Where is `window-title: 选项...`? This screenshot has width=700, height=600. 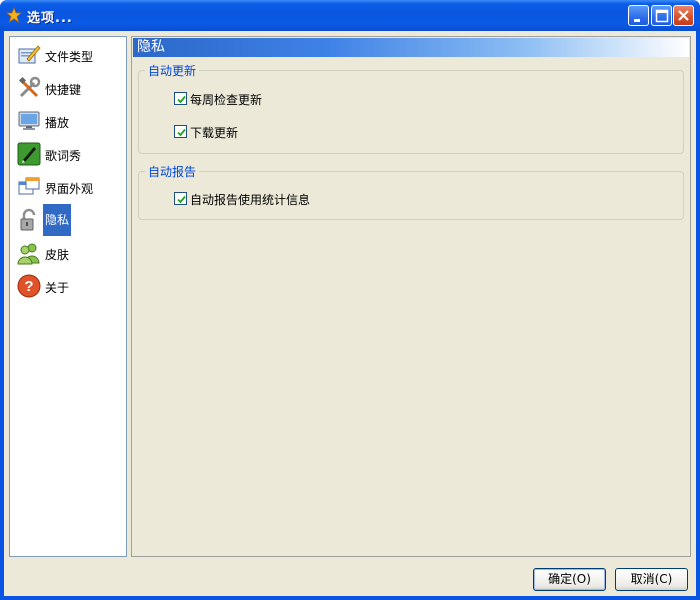 window-title: 选项... is located at coordinates (50, 18).